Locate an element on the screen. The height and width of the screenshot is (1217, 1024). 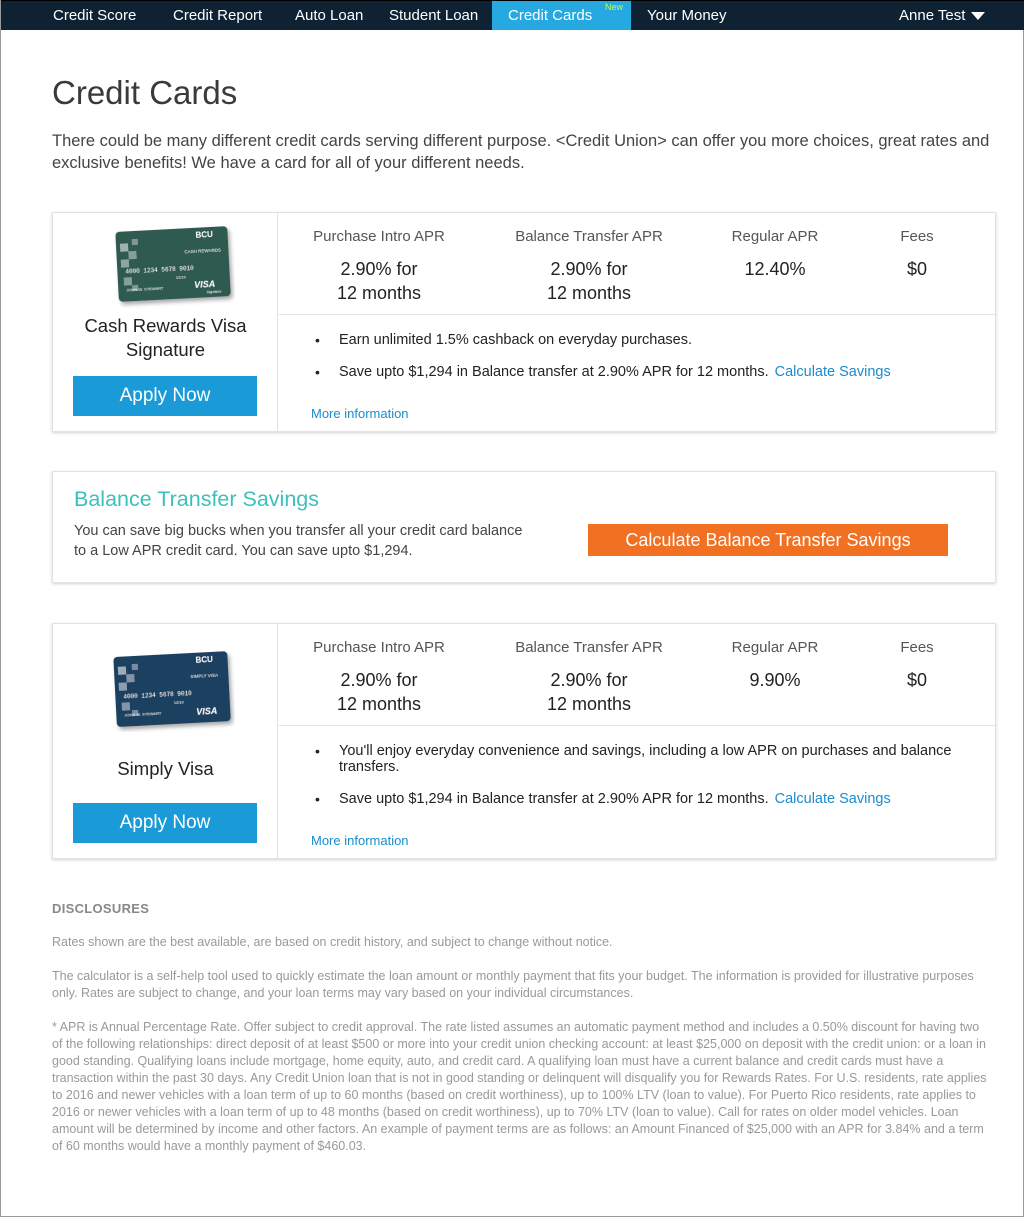
caret-down-icon is located at coordinates (978, 15).